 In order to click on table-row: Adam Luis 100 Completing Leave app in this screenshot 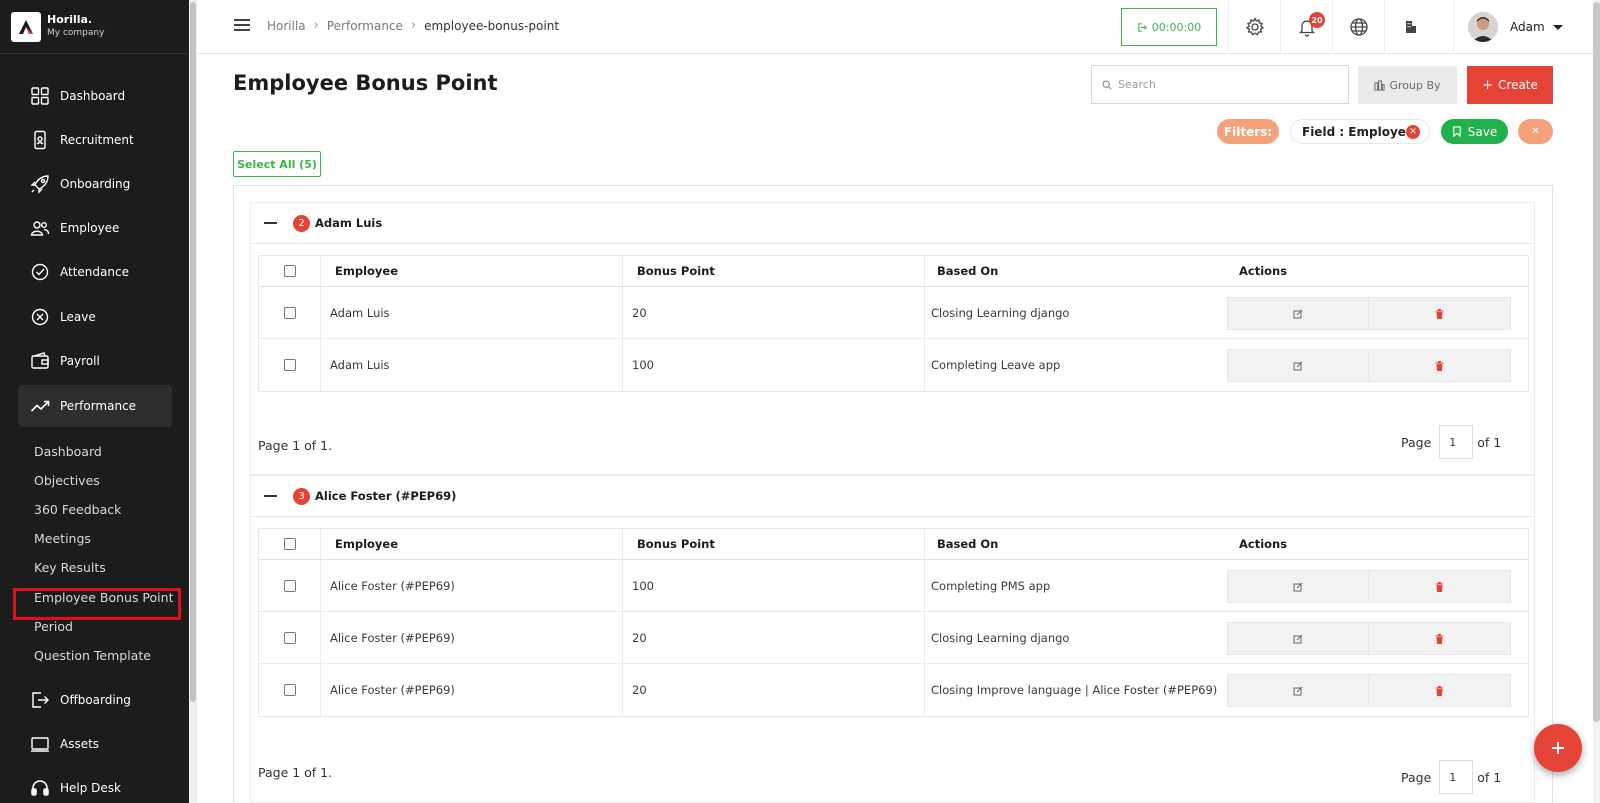, I will do `click(893, 365)`.